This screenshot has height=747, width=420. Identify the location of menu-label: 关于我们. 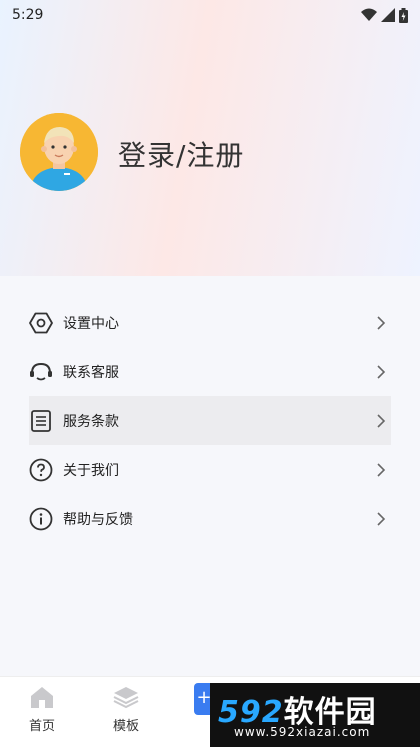
(91, 470).